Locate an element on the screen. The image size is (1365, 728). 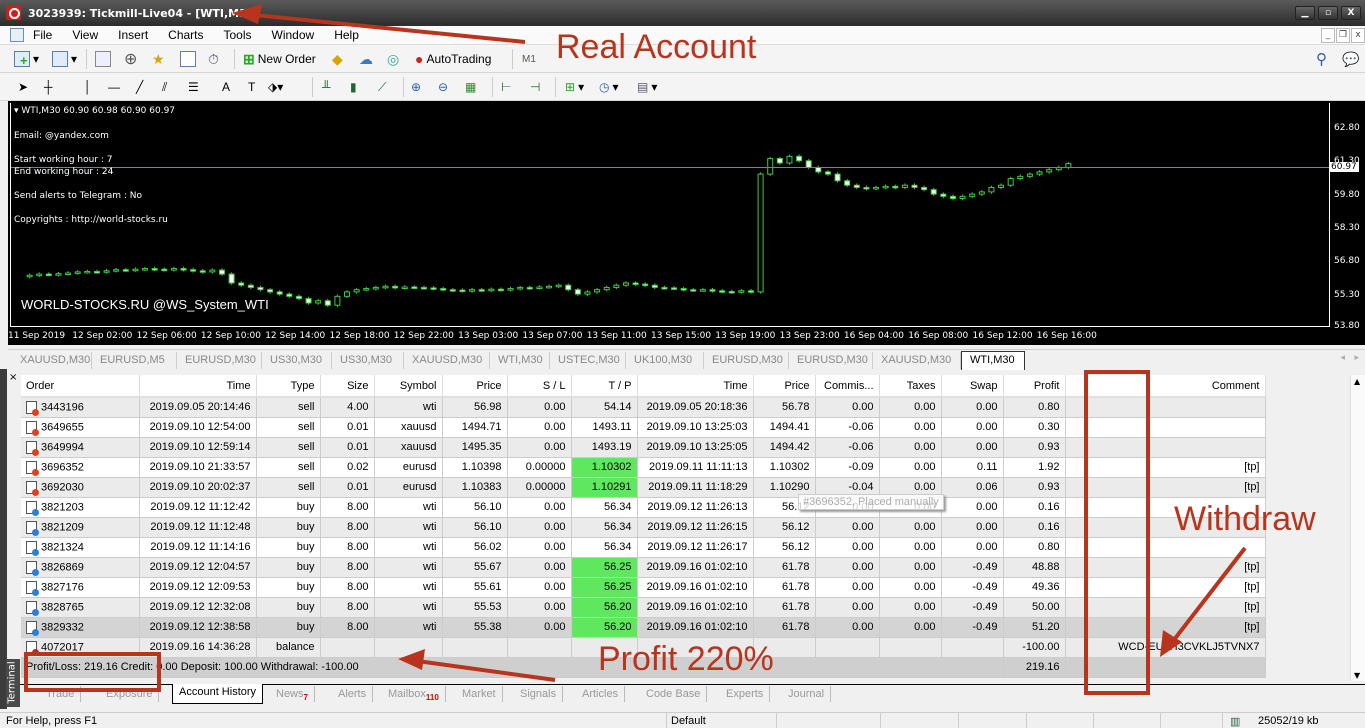
arrowhead-profit is located at coordinates (411, 659).